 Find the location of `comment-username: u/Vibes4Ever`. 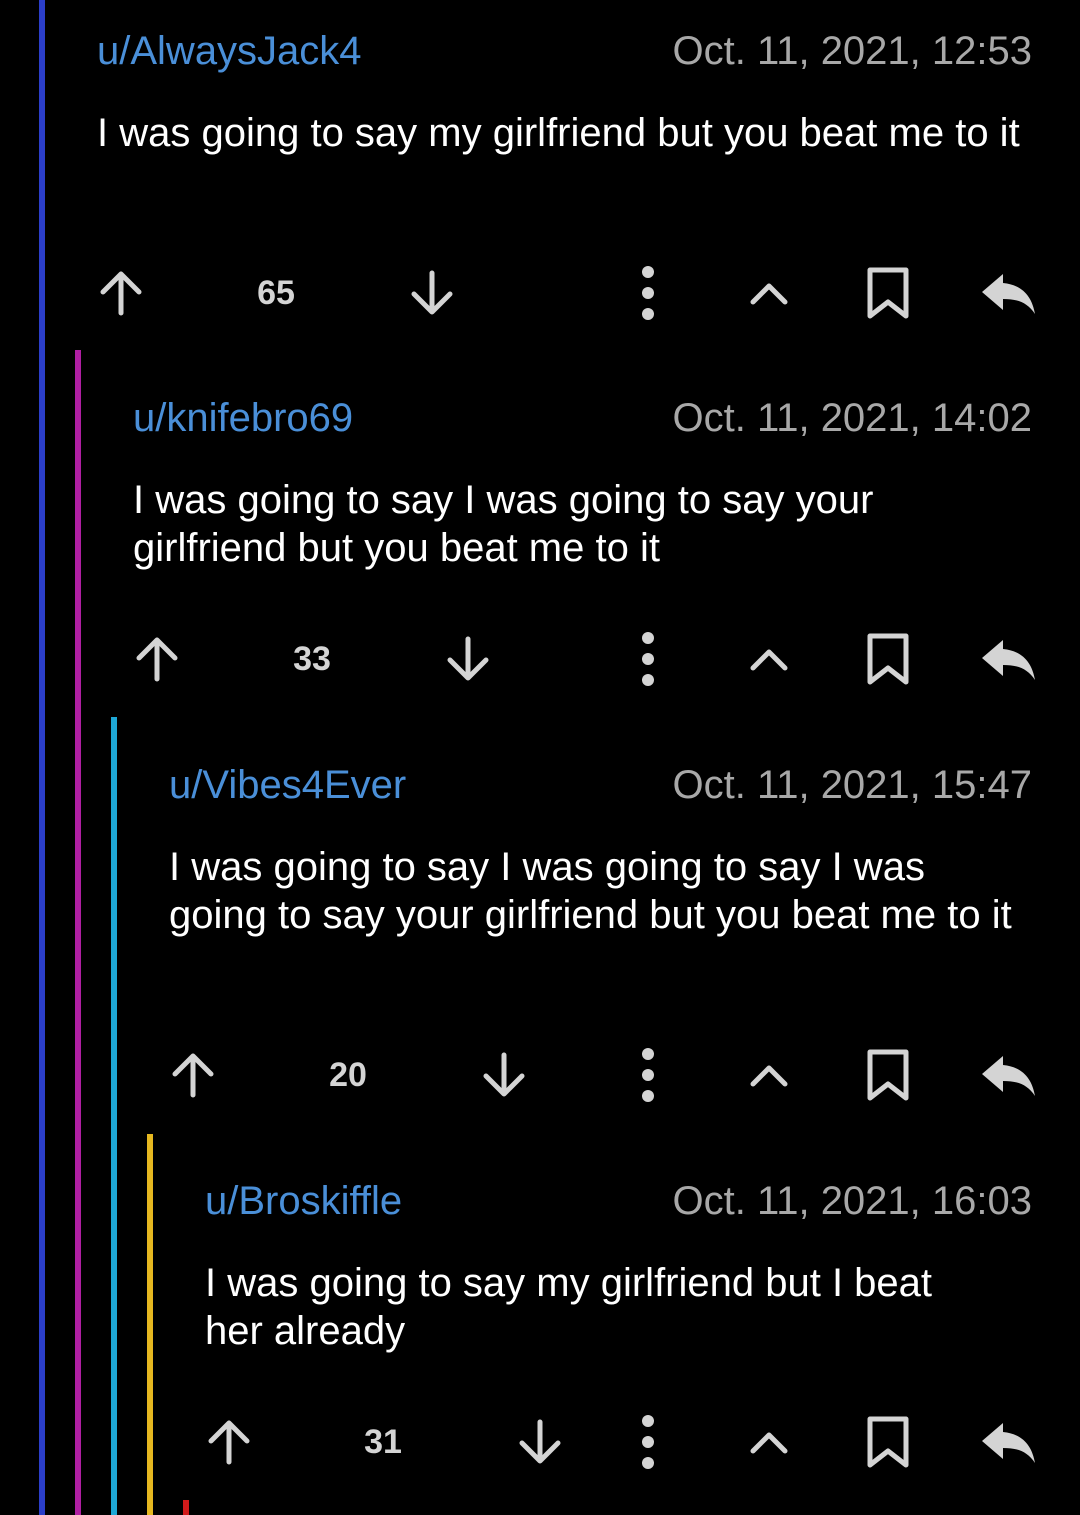

comment-username: u/Vibes4Ever is located at coordinates (287, 785).